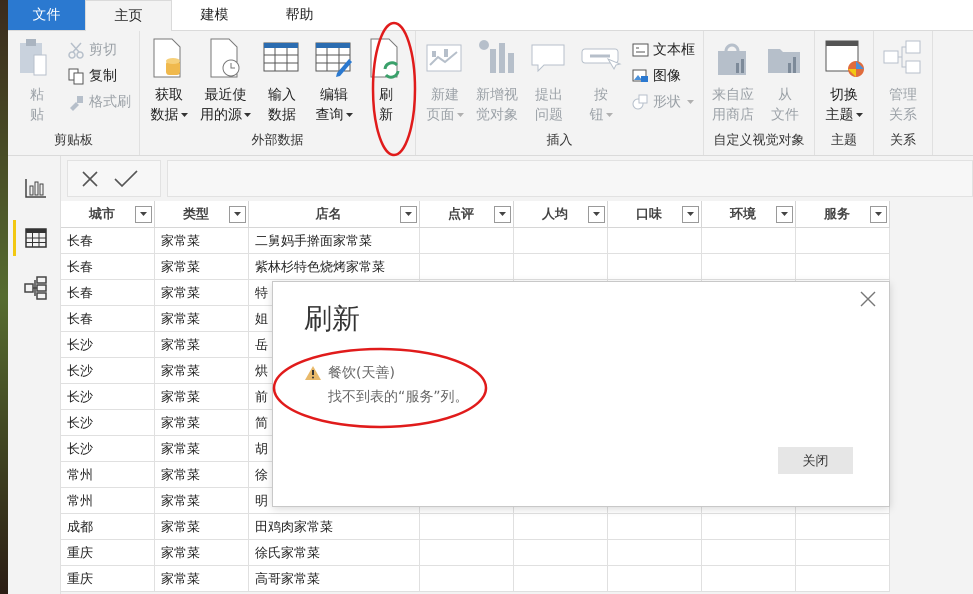 This screenshot has height=594, width=973. Describe the element at coordinates (655, 214) in the screenshot. I see `column-header: 口味` at that location.